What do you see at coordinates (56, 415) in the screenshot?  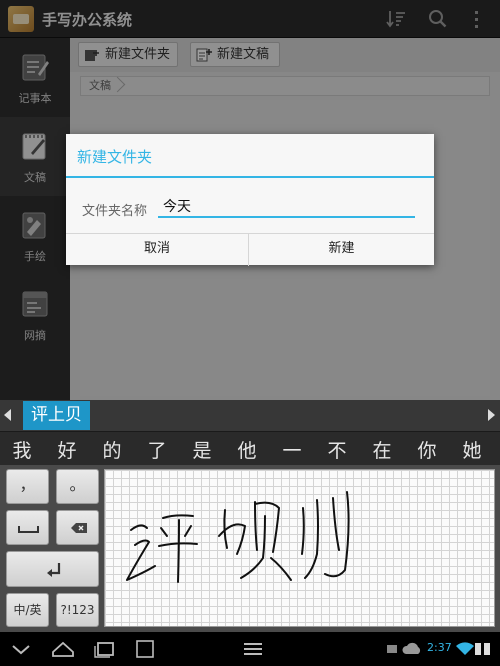 I see `ime-composition-text: 评上贝` at bounding box center [56, 415].